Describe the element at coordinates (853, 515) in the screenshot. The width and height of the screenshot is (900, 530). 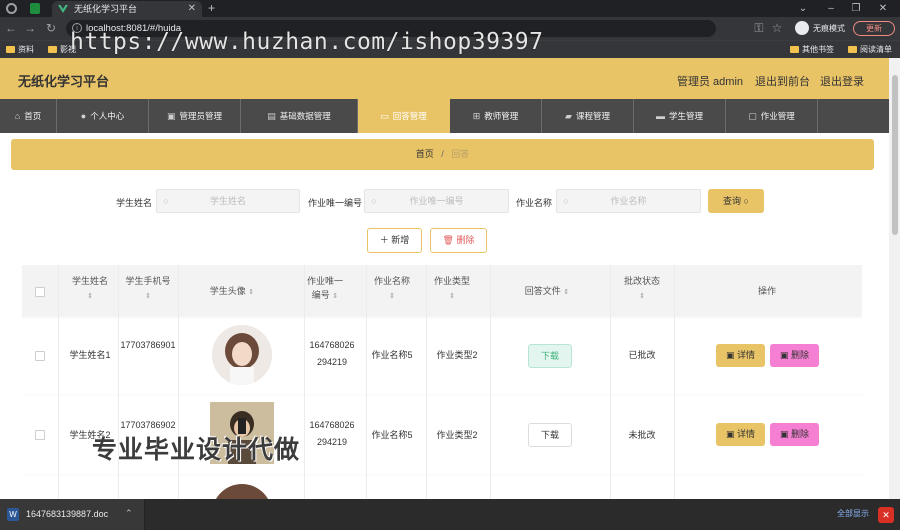
I see `show-all-button: 全部显示` at that location.